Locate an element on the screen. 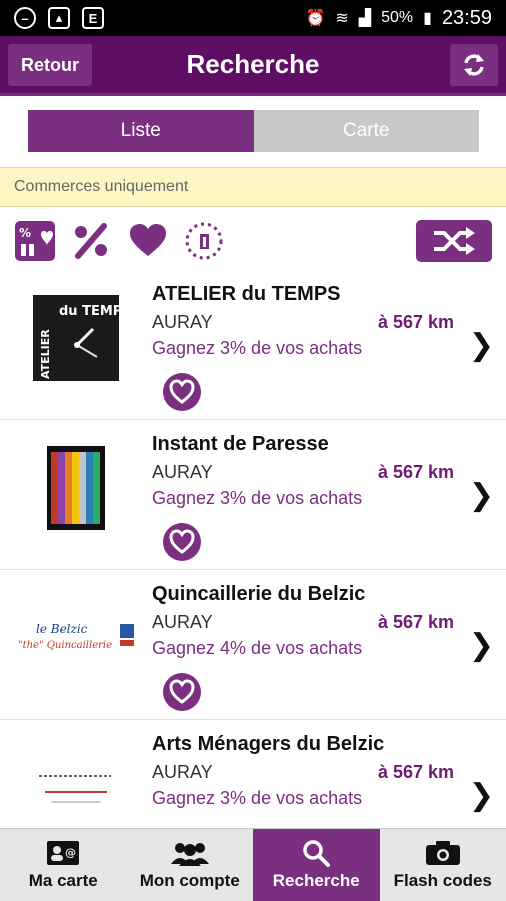 The image size is (506, 901). shop-logo: le Belzic "the" Quincaillerie is located at coordinates (76, 638).